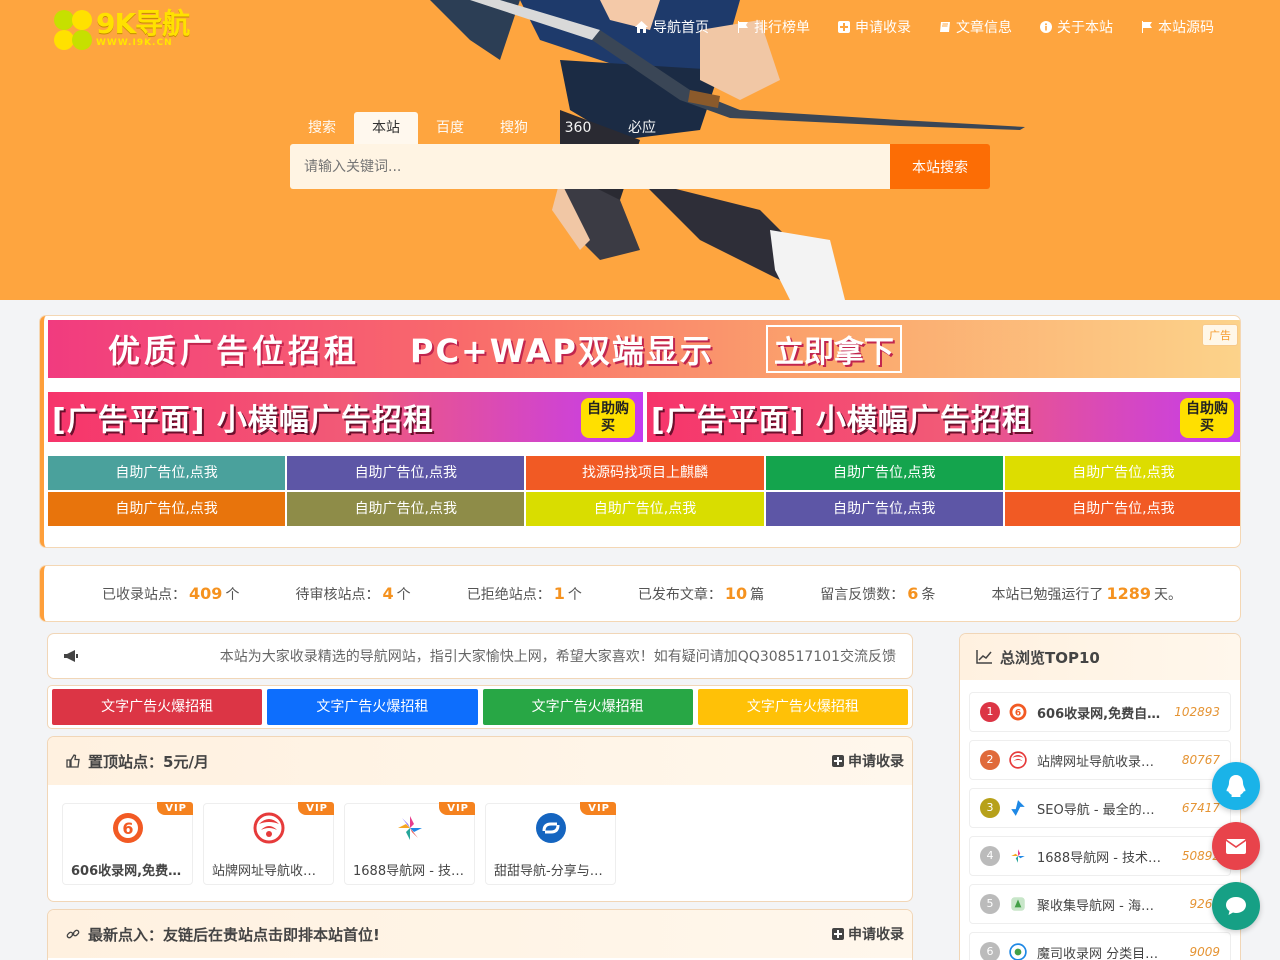 Image resolution: width=1280 pixels, height=960 pixels. I want to click on chat-float-button, so click(1236, 906).